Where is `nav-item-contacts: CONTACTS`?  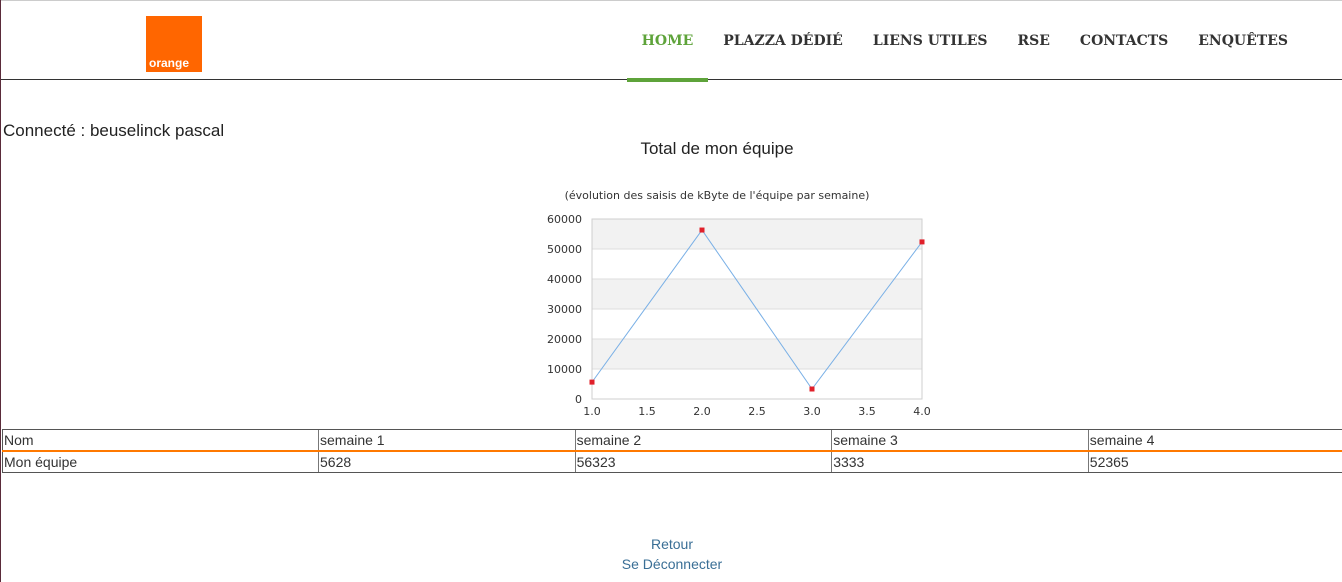 nav-item-contacts: CONTACTS is located at coordinates (1124, 41).